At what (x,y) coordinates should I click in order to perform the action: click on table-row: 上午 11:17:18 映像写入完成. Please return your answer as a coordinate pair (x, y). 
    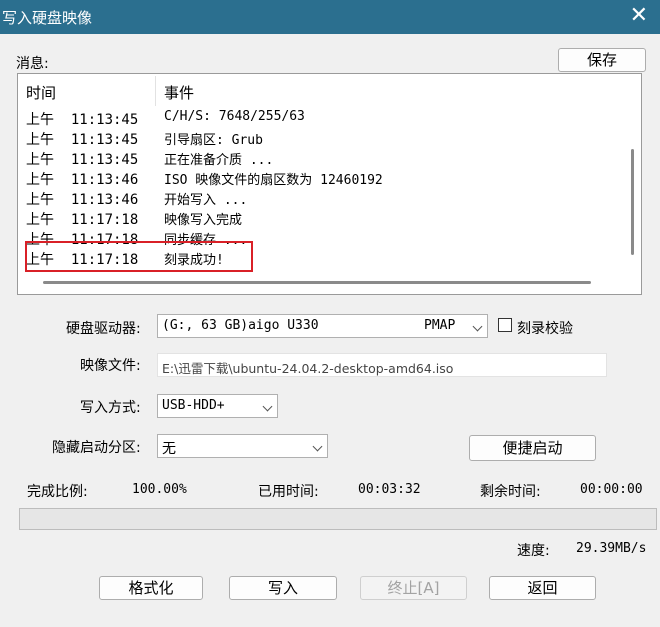
    Looking at the image, I should click on (318, 218).